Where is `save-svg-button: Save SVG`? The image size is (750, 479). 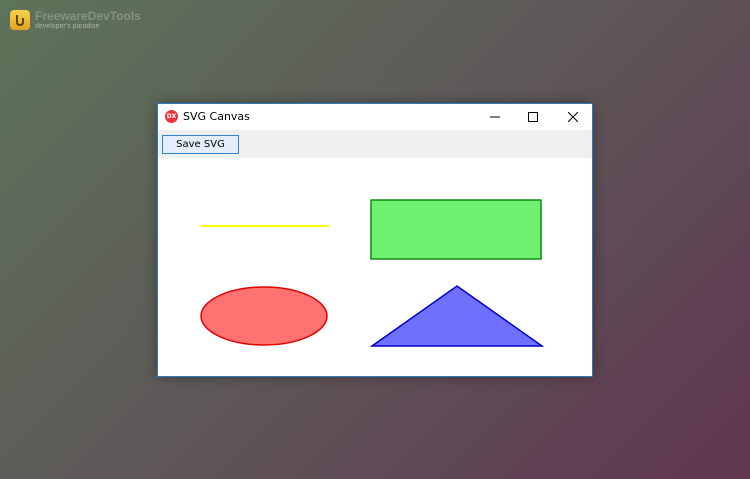 save-svg-button: Save SVG is located at coordinates (200, 144).